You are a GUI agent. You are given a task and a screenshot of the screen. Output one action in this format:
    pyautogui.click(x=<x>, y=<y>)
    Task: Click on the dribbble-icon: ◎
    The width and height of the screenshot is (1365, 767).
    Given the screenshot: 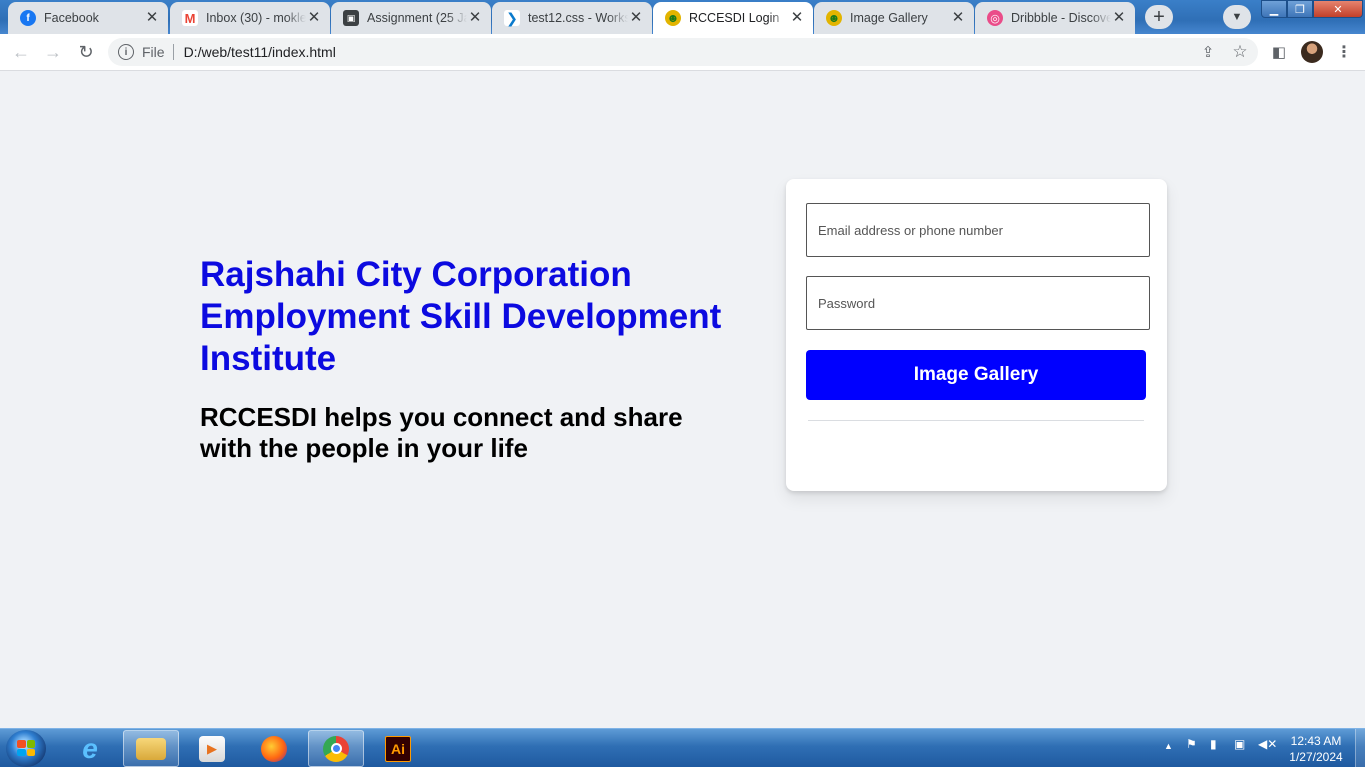 What is the action you would take?
    pyautogui.click(x=995, y=18)
    